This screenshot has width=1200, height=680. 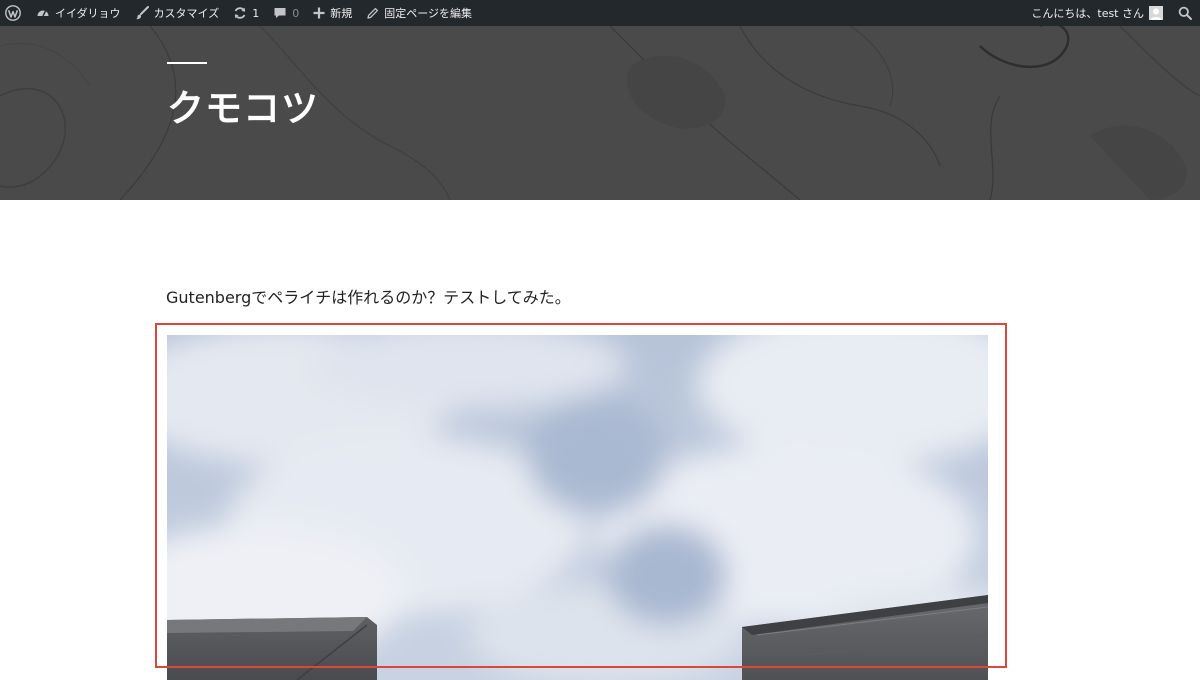 I want to click on updates-icon, so click(x=240, y=13).